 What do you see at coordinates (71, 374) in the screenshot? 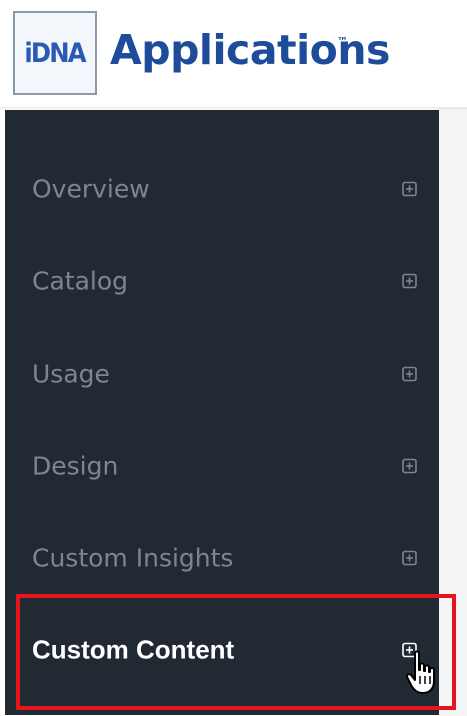
I see `sidebar-item-label: Usage` at bounding box center [71, 374].